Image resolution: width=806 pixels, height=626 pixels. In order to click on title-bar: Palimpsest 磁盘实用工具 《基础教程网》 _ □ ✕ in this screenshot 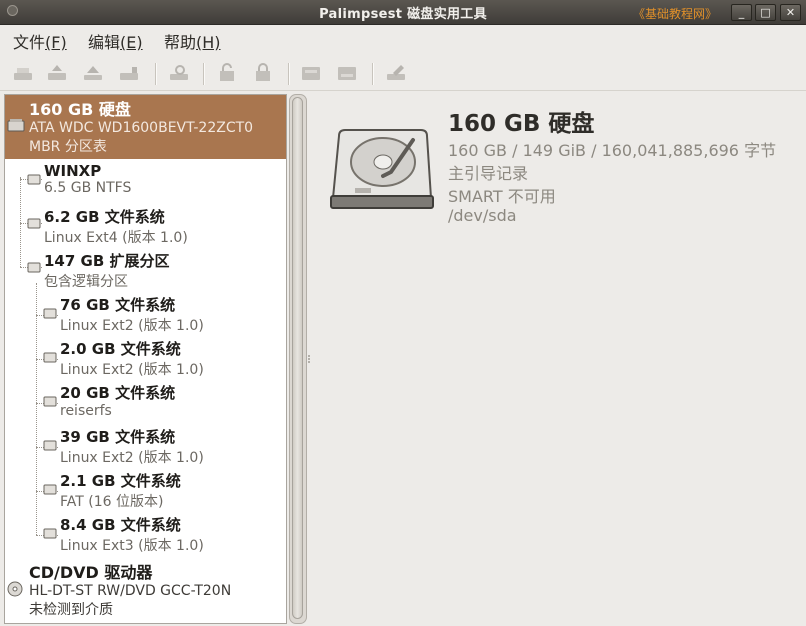, I will do `click(403, 12)`.